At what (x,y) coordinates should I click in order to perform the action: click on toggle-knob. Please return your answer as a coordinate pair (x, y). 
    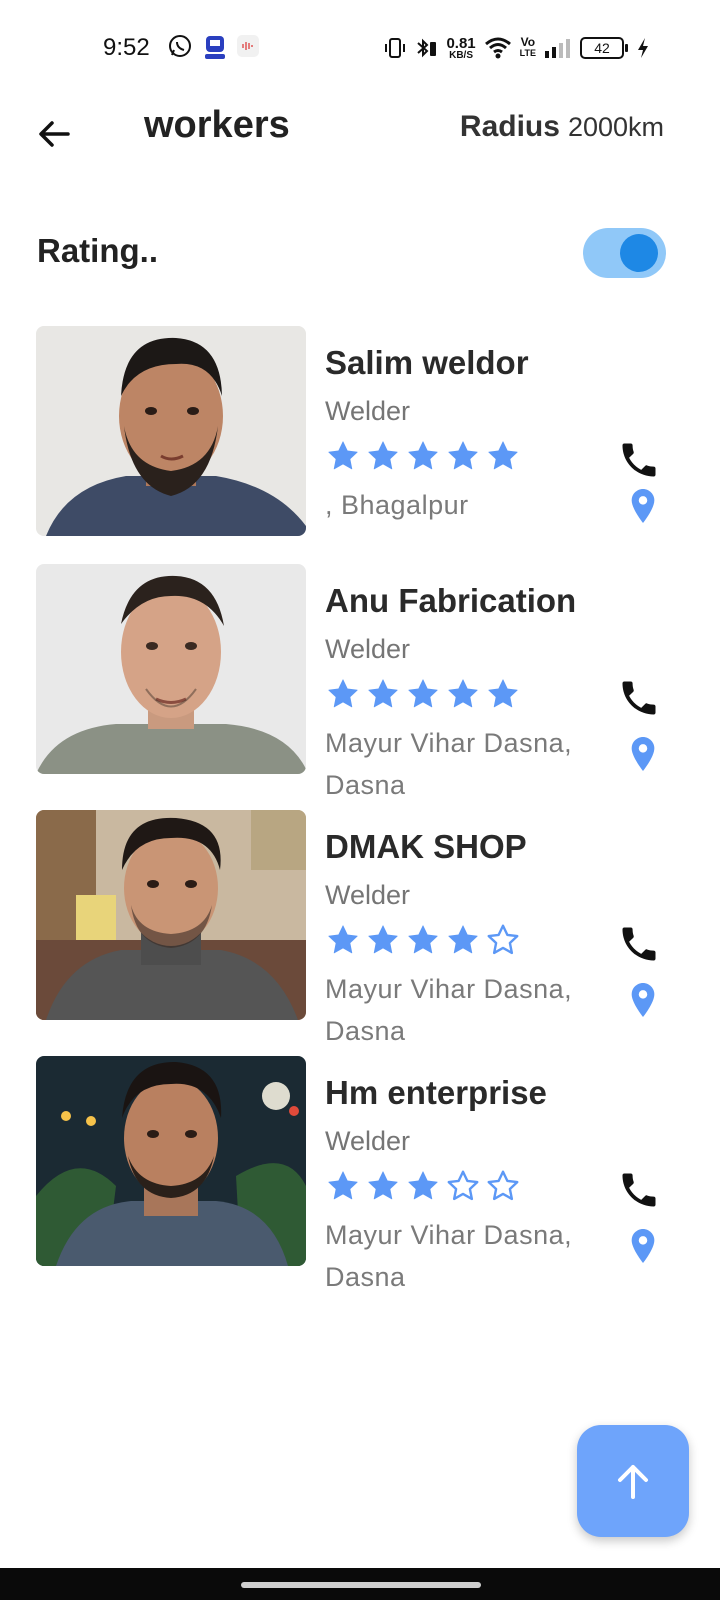
    Looking at the image, I should click on (639, 253).